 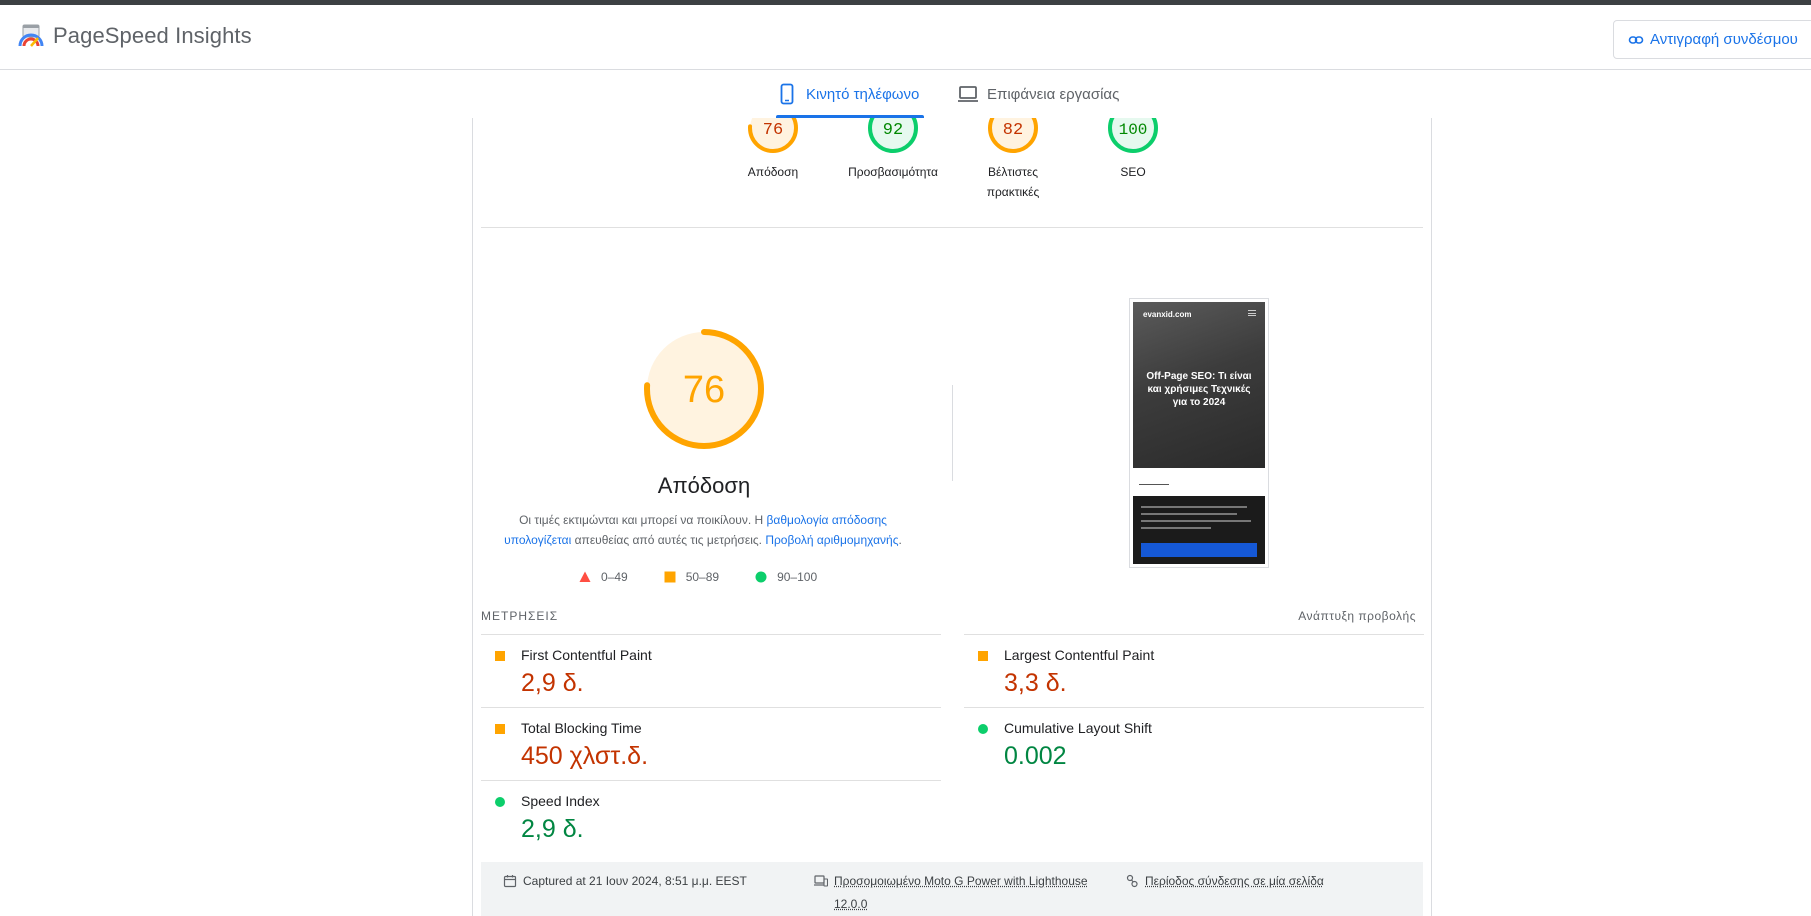 I want to click on gauge-ring: 82, so click(x=1013, y=135).